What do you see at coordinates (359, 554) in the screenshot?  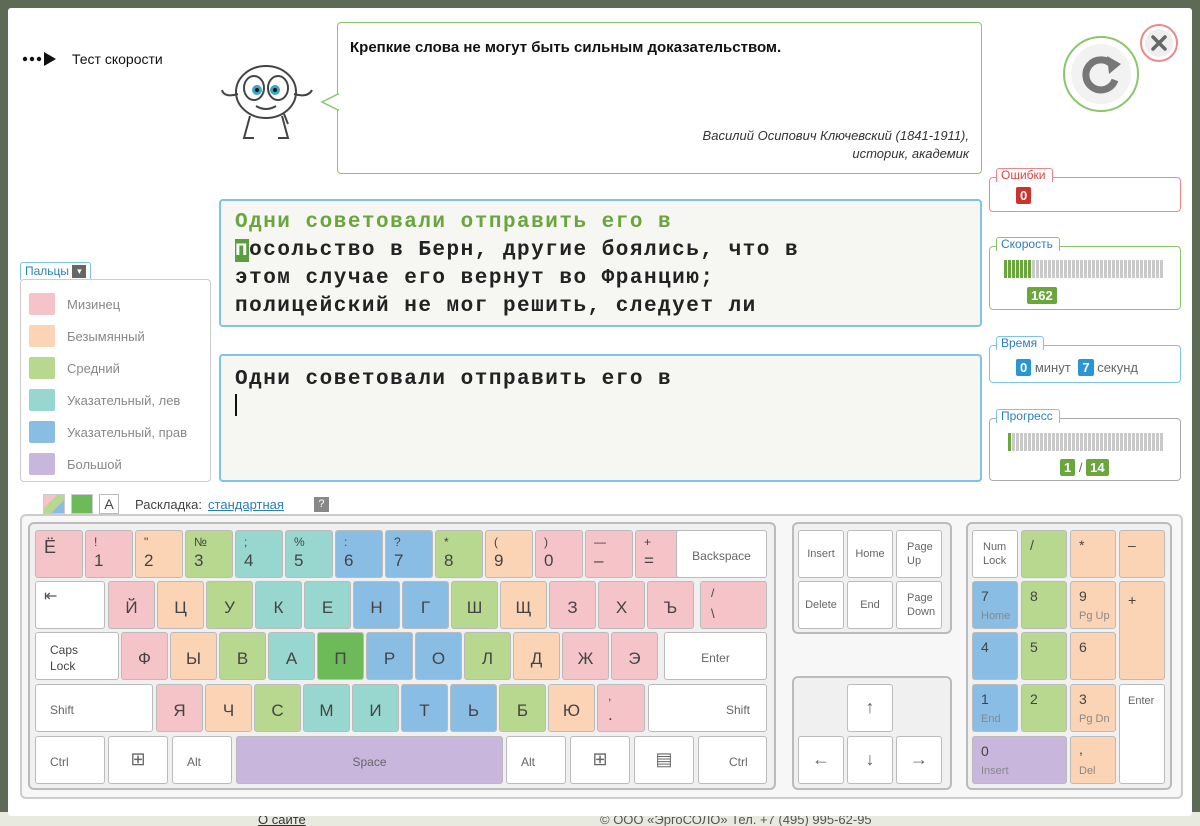 I see `key-n6: :6` at bounding box center [359, 554].